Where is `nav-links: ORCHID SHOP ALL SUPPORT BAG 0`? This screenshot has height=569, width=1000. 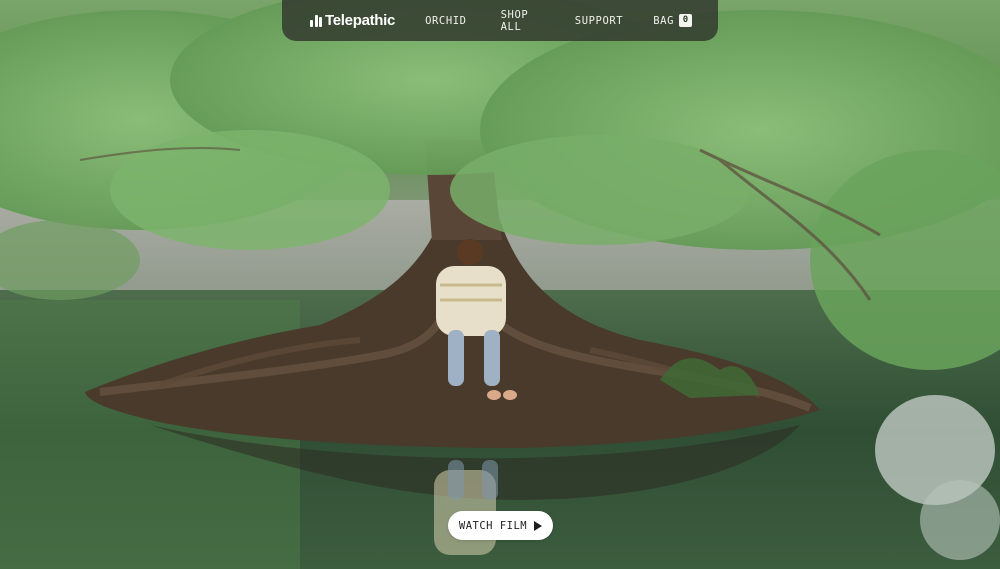 nav-links: ORCHID SHOP ALL SUPPORT BAG 0 is located at coordinates (558, 21).